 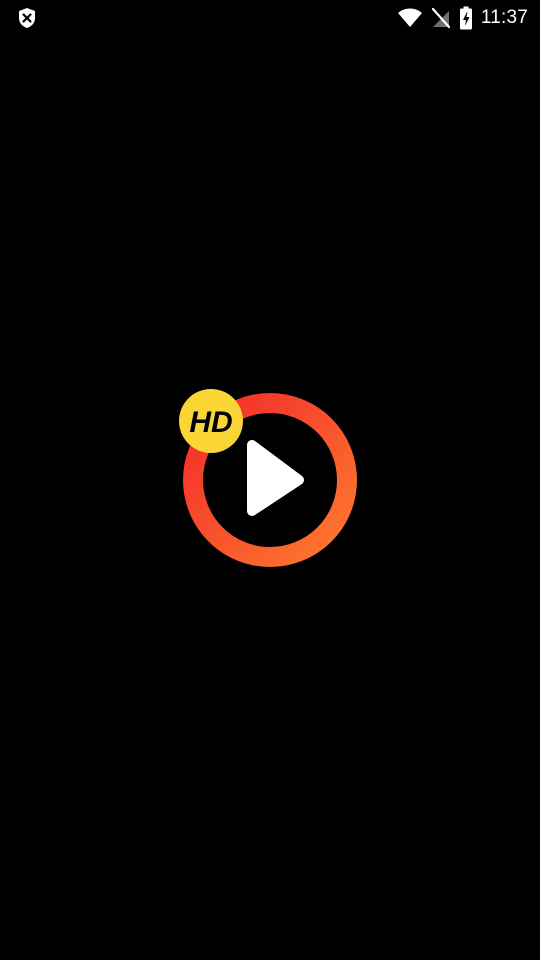 What do you see at coordinates (466, 18) in the screenshot?
I see `battery-charging-icon` at bounding box center [466, 18].